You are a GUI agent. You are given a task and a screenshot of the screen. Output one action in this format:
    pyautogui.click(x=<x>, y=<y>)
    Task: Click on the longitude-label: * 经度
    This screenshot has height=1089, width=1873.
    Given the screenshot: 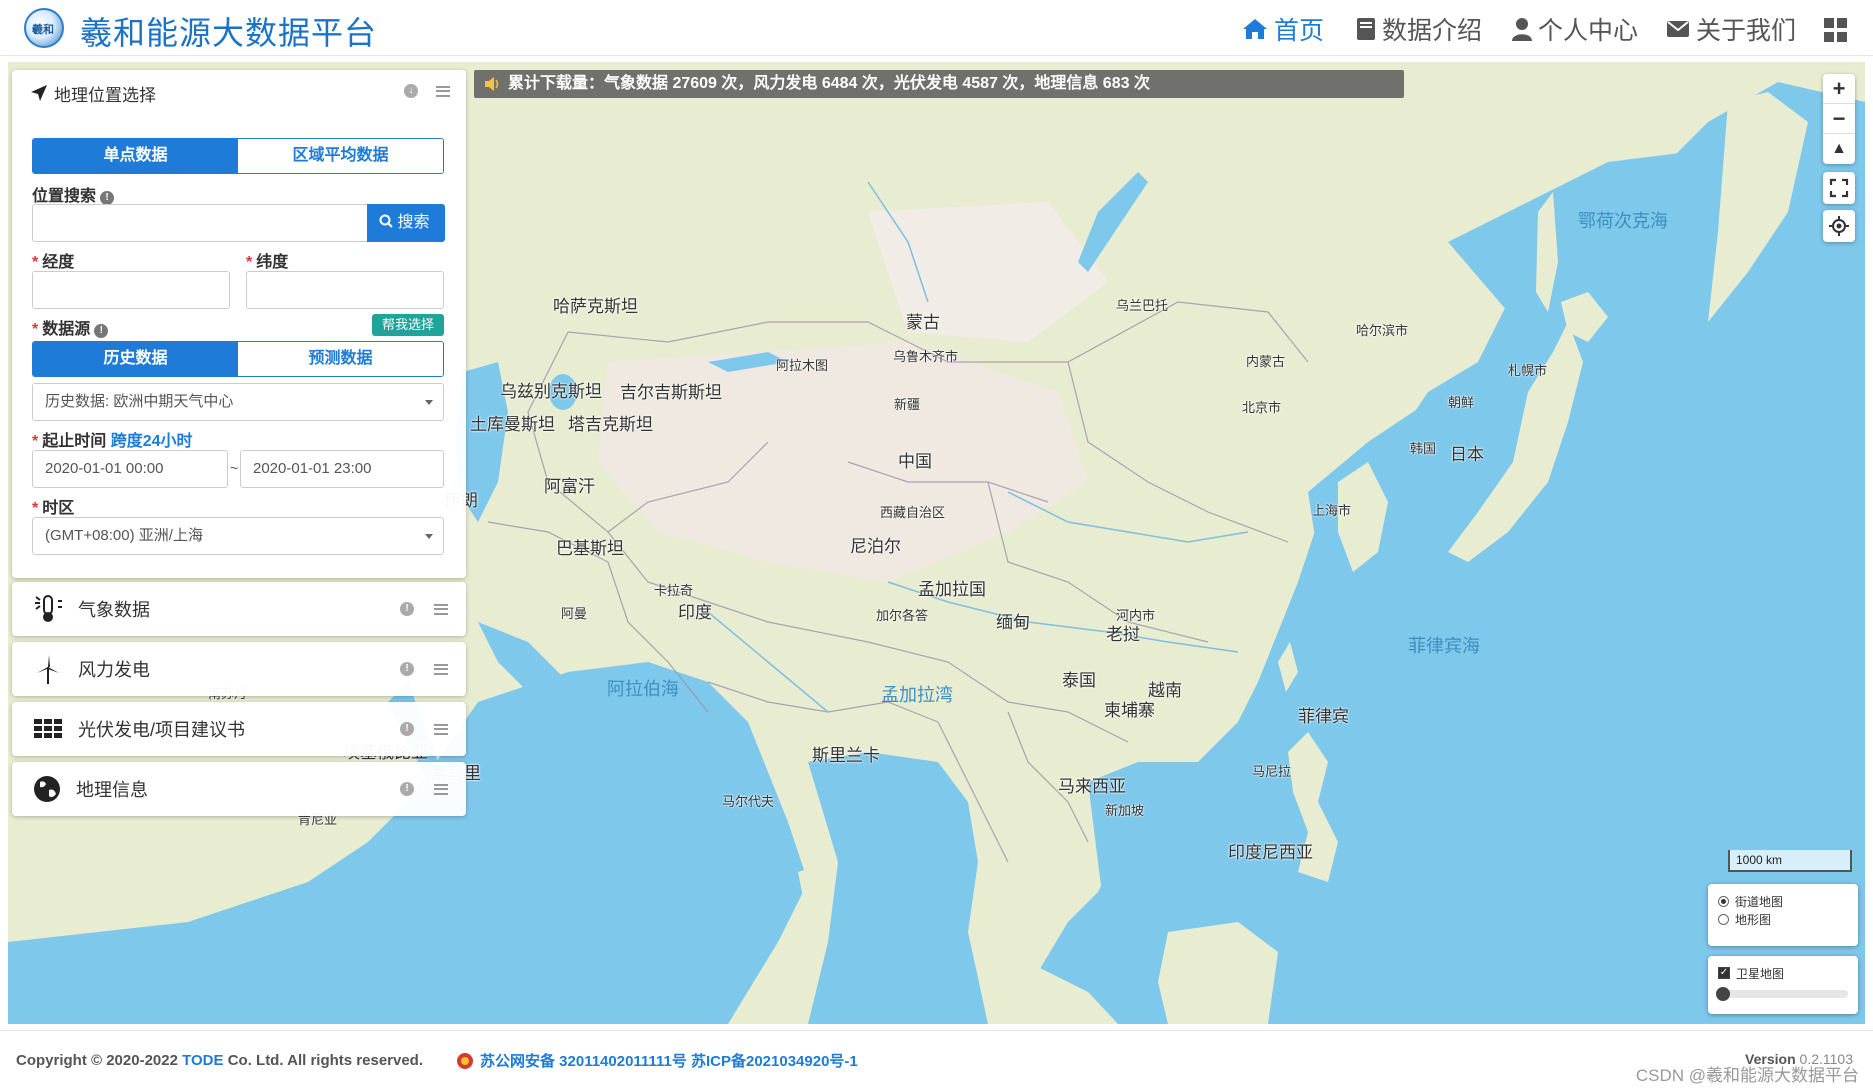 What is the action you would take?
    pyautogui.click(x=53, y=262)
    